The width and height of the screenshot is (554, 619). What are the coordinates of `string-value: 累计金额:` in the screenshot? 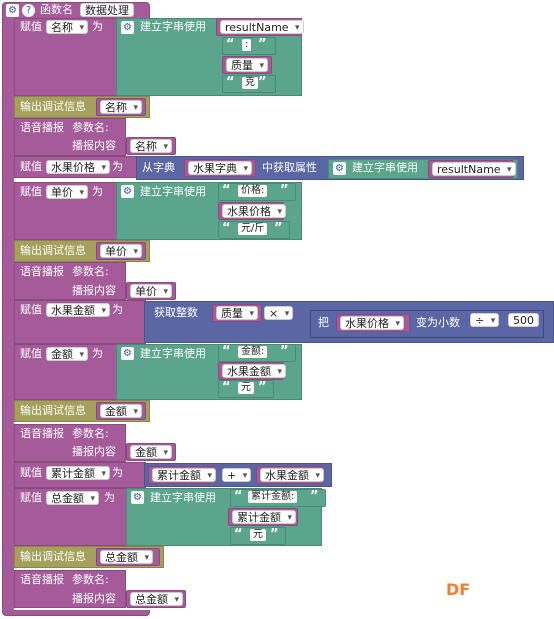 It's located at (273, 497).